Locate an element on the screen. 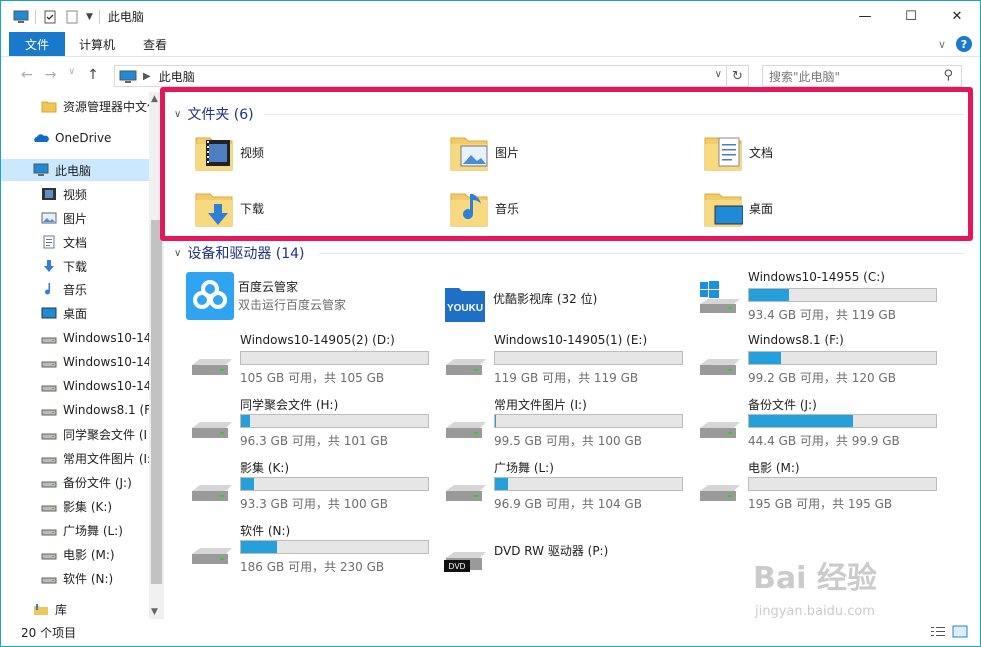 The width and height of the screenshot is (981, 647). drive-item: 同学聚会文件 (H:) 96.3 GB 可用，共 101 GB is located at coordinates (313, 424).